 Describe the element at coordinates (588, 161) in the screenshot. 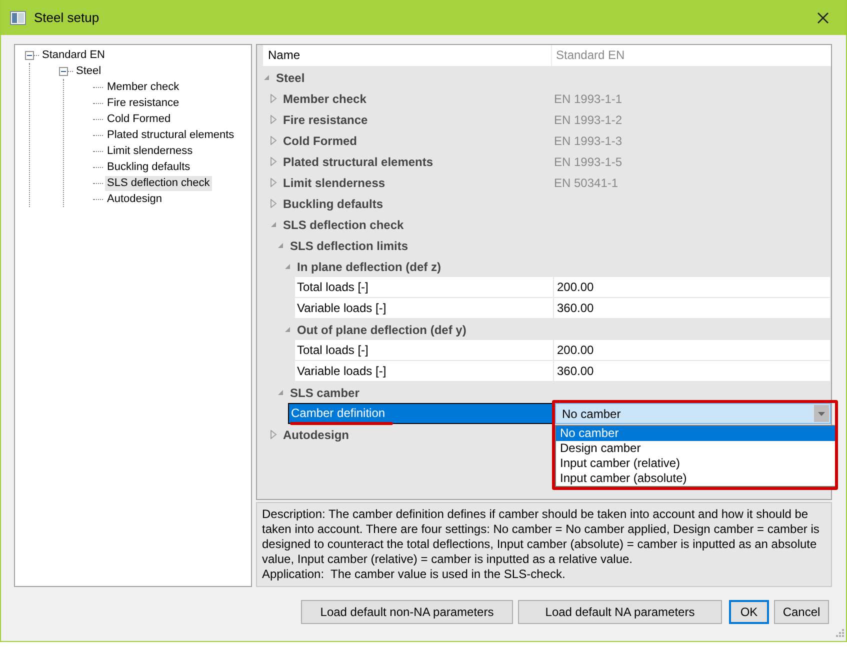

I see `group-value: EN 1993-1-5` at that location.